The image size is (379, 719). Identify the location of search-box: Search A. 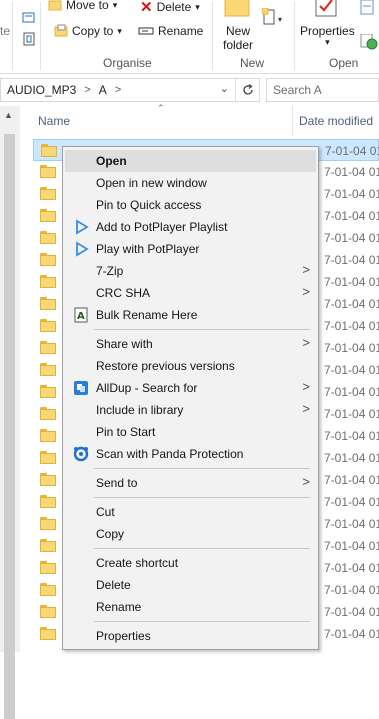
(322, 90).